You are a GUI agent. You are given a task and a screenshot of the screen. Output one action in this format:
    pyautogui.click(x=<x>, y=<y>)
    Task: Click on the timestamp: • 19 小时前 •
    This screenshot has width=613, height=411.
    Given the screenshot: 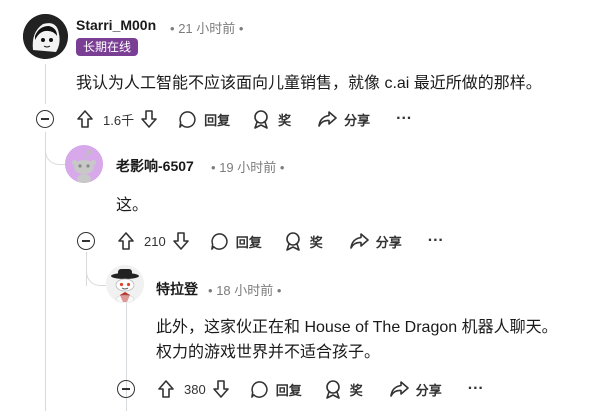 What is the action you would take?
    pyautogui.click(x=247, y=166)
    